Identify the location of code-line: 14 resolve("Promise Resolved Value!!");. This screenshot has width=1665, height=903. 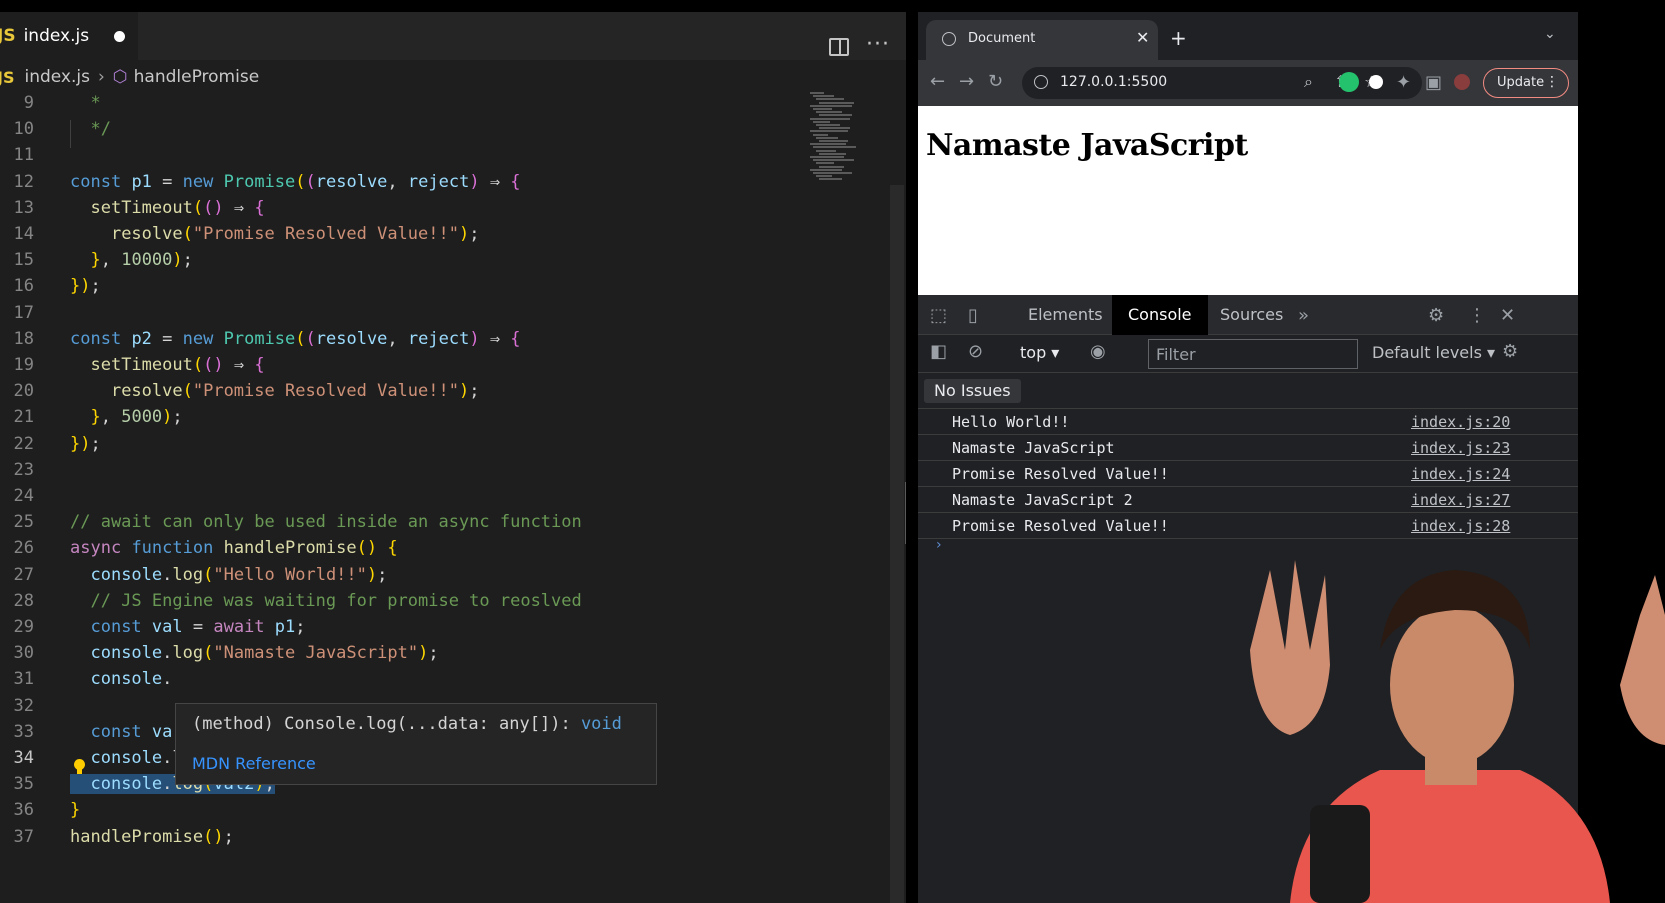
(405, 235).